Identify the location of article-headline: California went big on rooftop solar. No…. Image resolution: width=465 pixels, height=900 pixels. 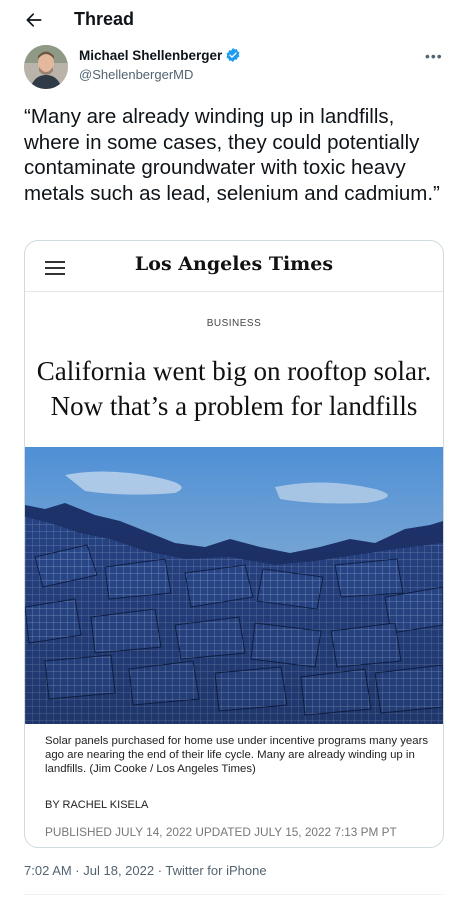
(234, 389).